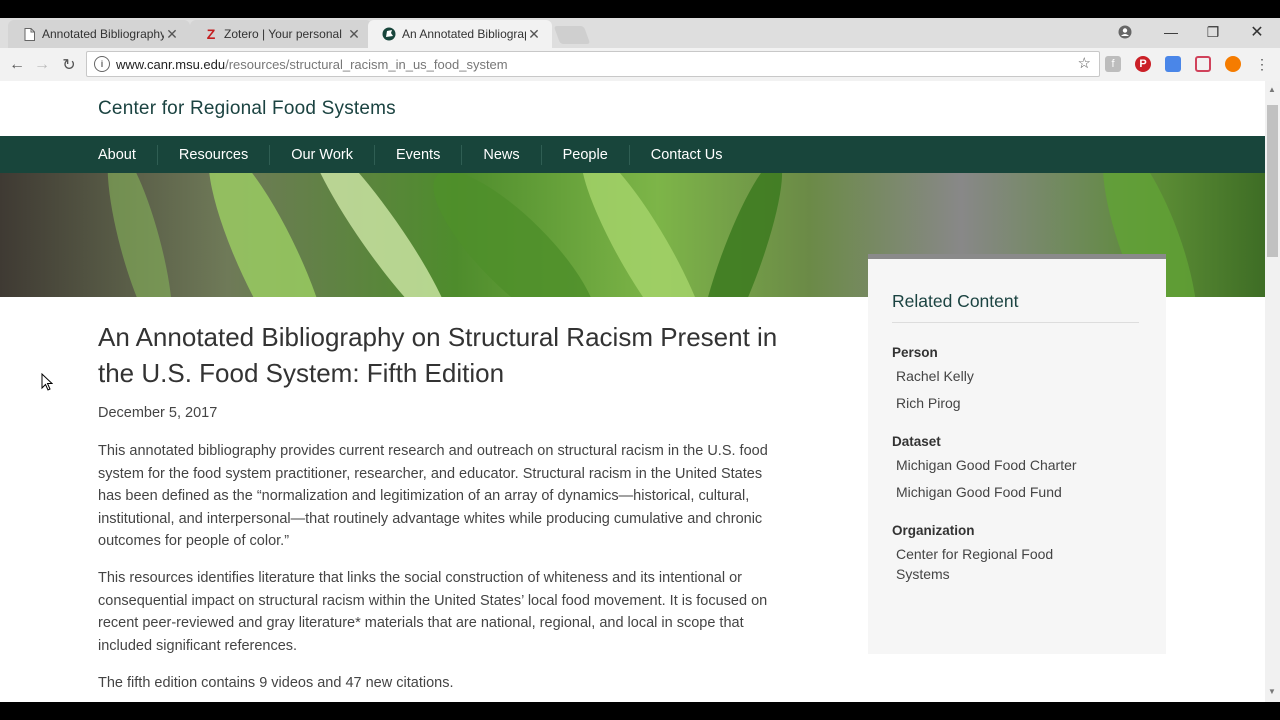 The width and height of the screenshot is (1280, 720). Describe the element at coordinates (502, 154) in the screenshot. I see `nav-item-news: News` at that location.